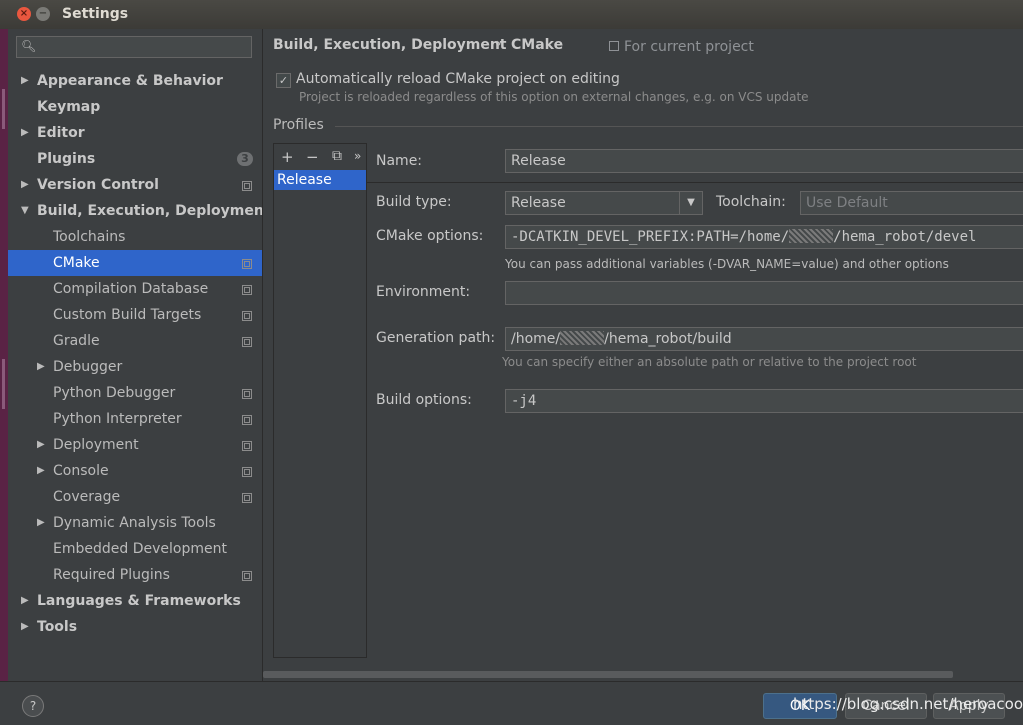  I want to click on desktop-edge, so click(4, 376).